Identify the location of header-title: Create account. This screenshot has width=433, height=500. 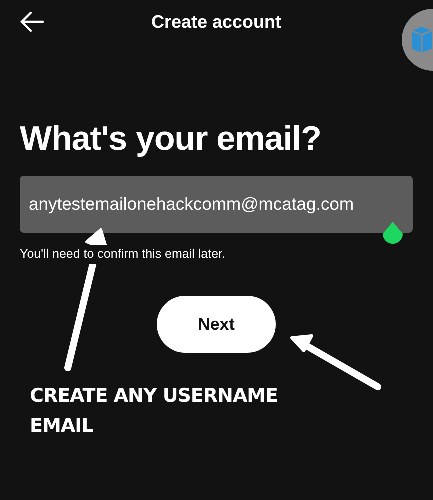
(216, 22).